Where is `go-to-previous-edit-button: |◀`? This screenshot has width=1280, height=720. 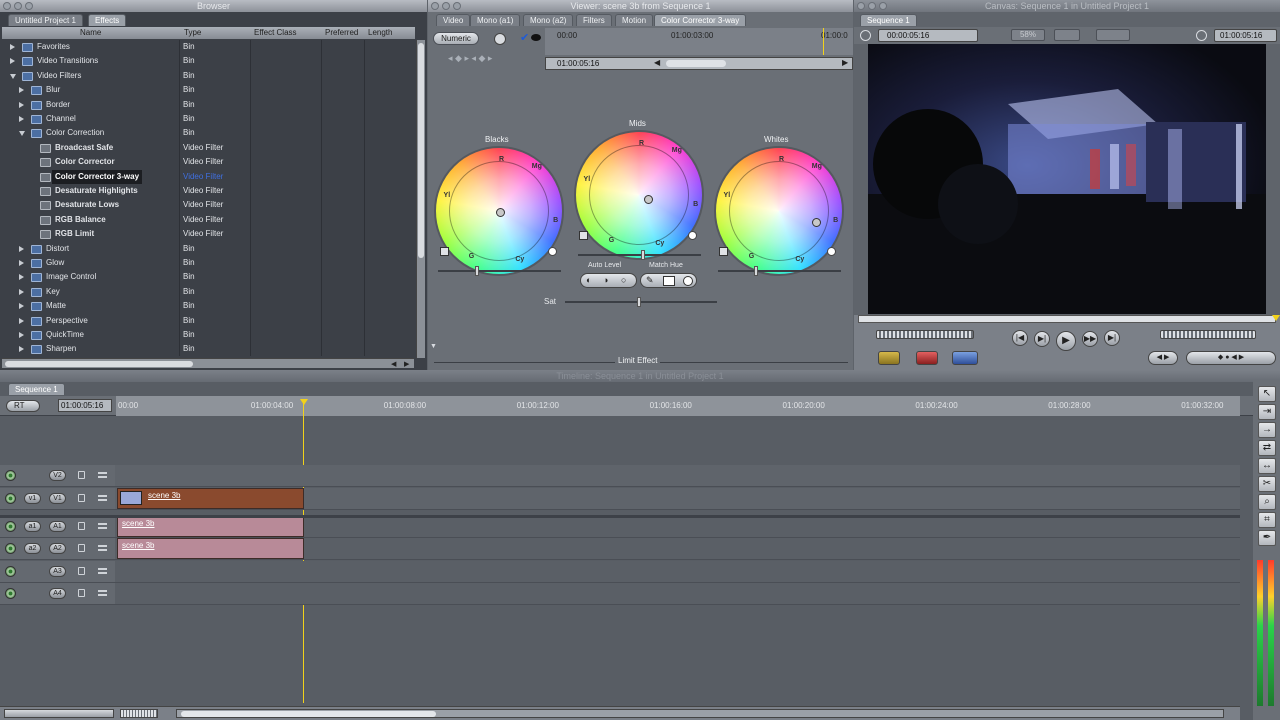 go-to-previous-edit-button: |◀ is located at coordinates (1020, 338).